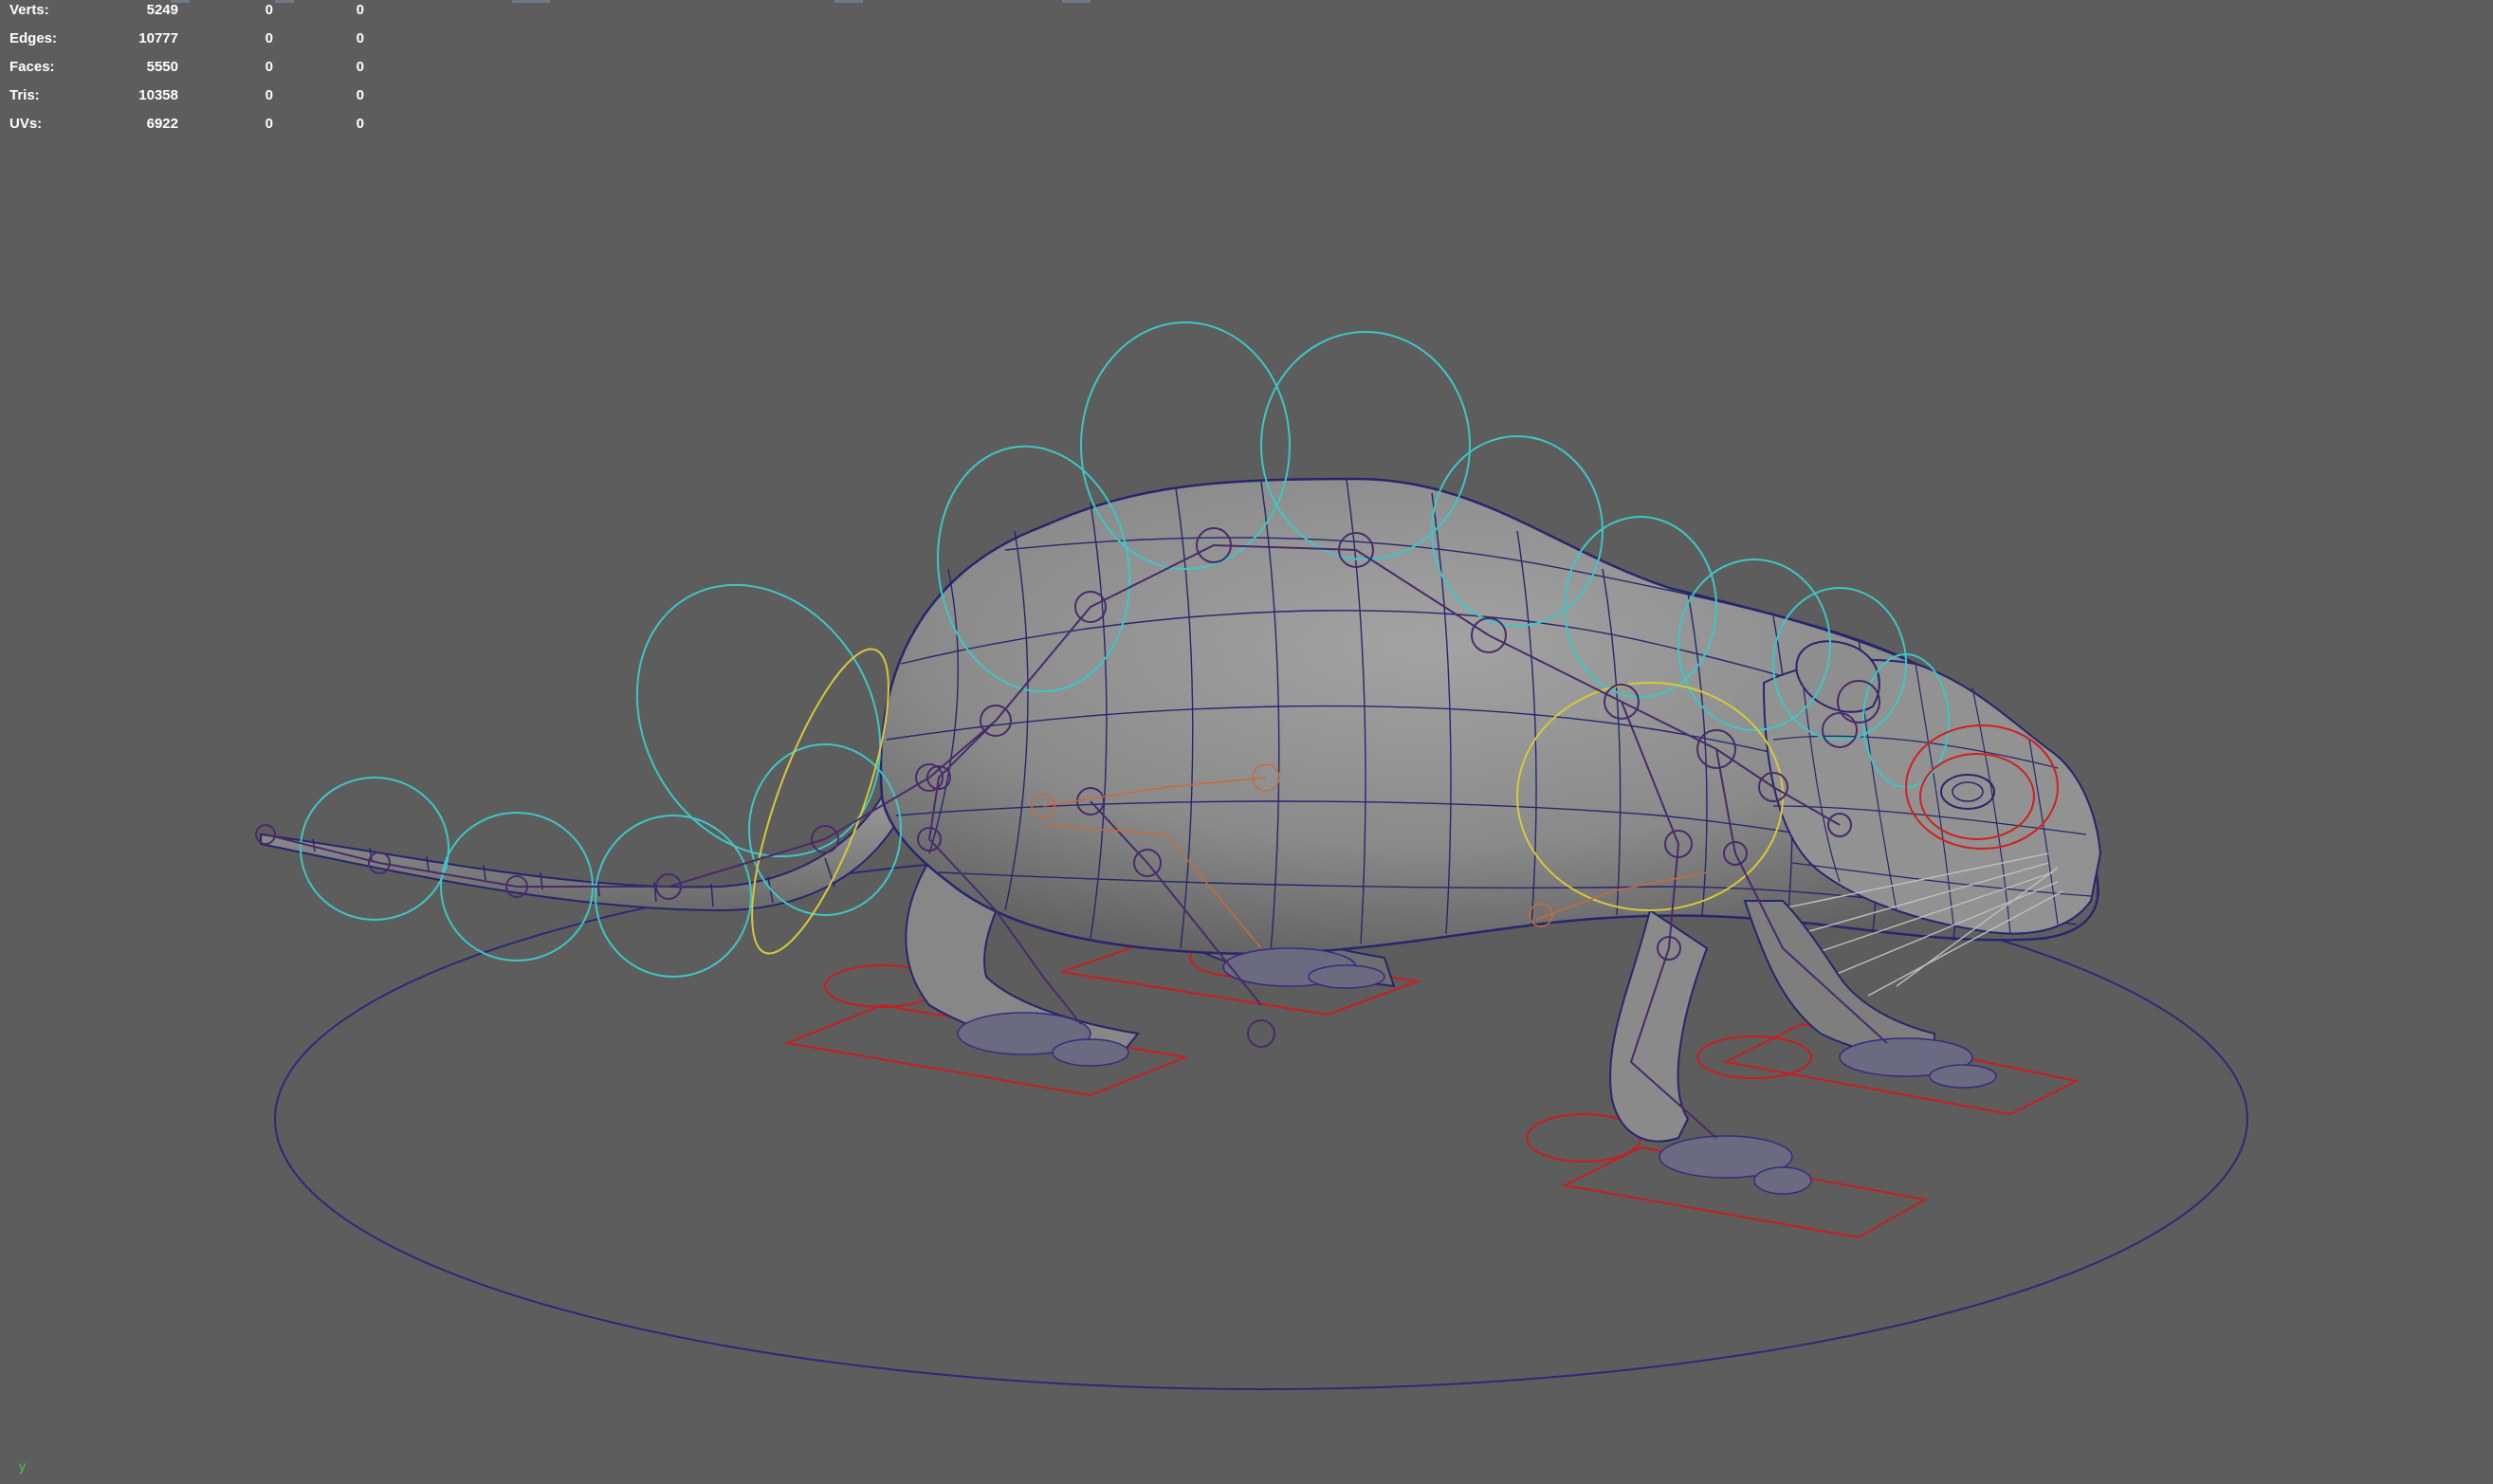  What do you see at coordinates (197, 43) in the screenshot?
I see `hud-row-edges: Edges: 10777 0 0` at bounding box center [197, 43].